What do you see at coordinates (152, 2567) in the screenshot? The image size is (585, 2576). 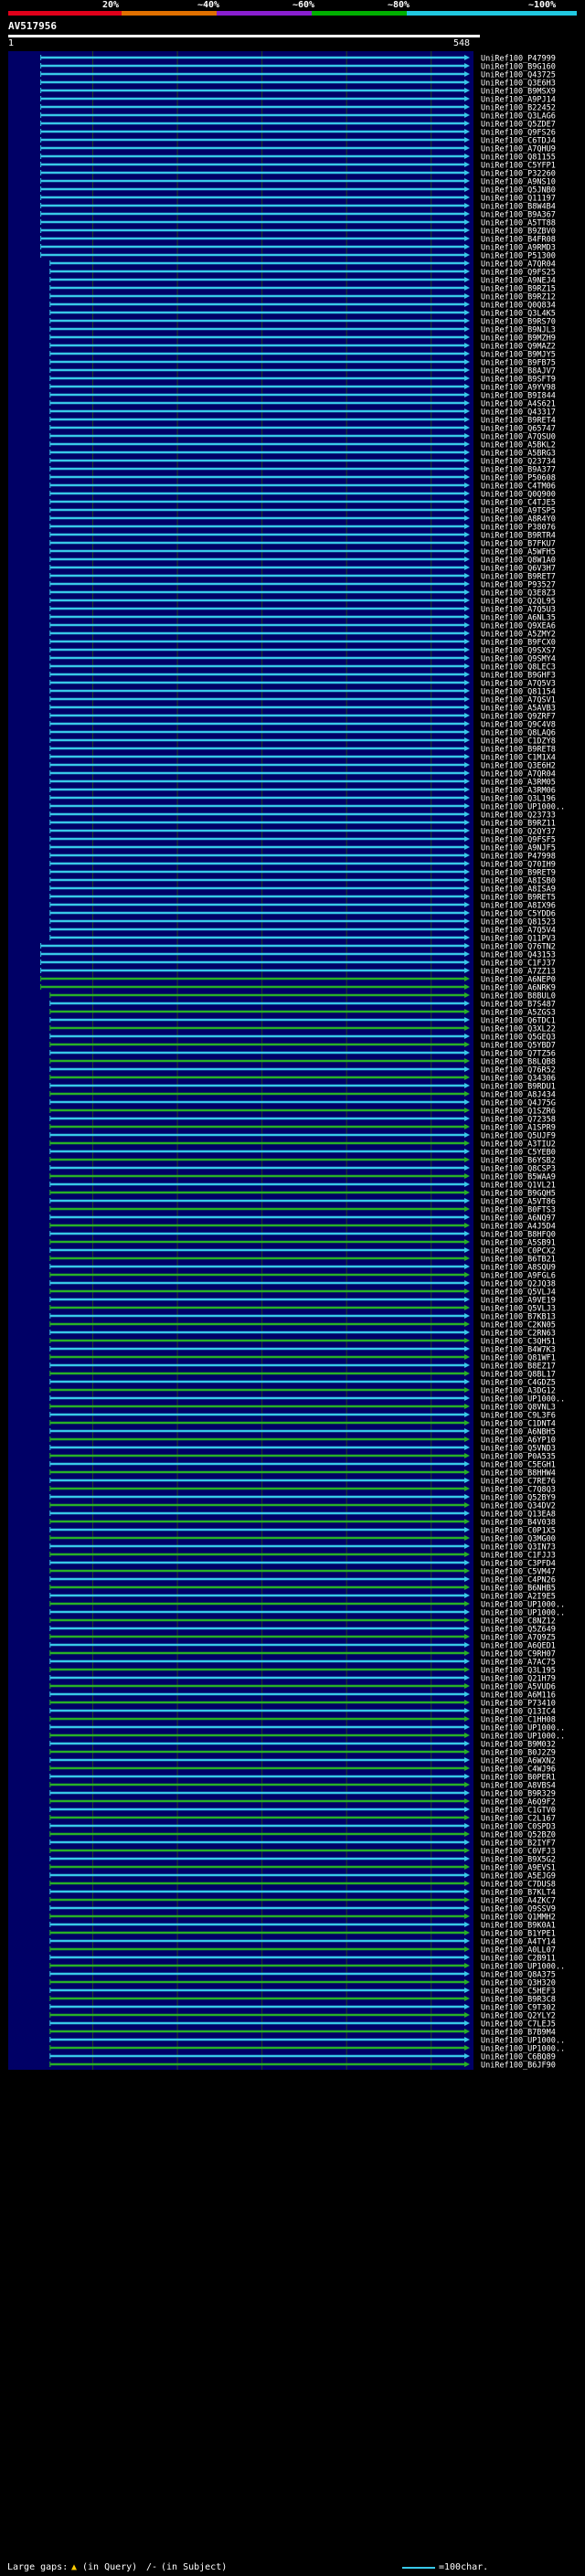 I see `legend-subject-gap-icon: /-` at bounding box center [152, 2567].